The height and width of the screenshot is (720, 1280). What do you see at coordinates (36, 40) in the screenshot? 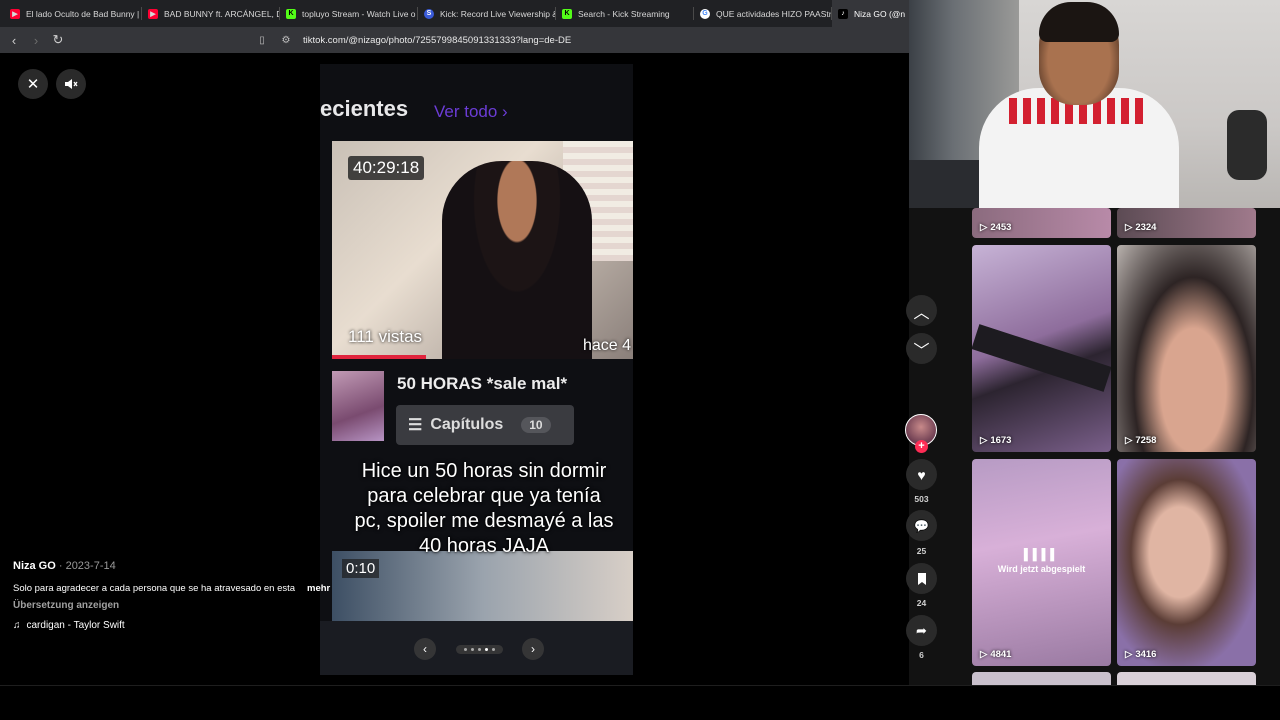
I see `forward-button: ›` at bounding box center [36, 40].